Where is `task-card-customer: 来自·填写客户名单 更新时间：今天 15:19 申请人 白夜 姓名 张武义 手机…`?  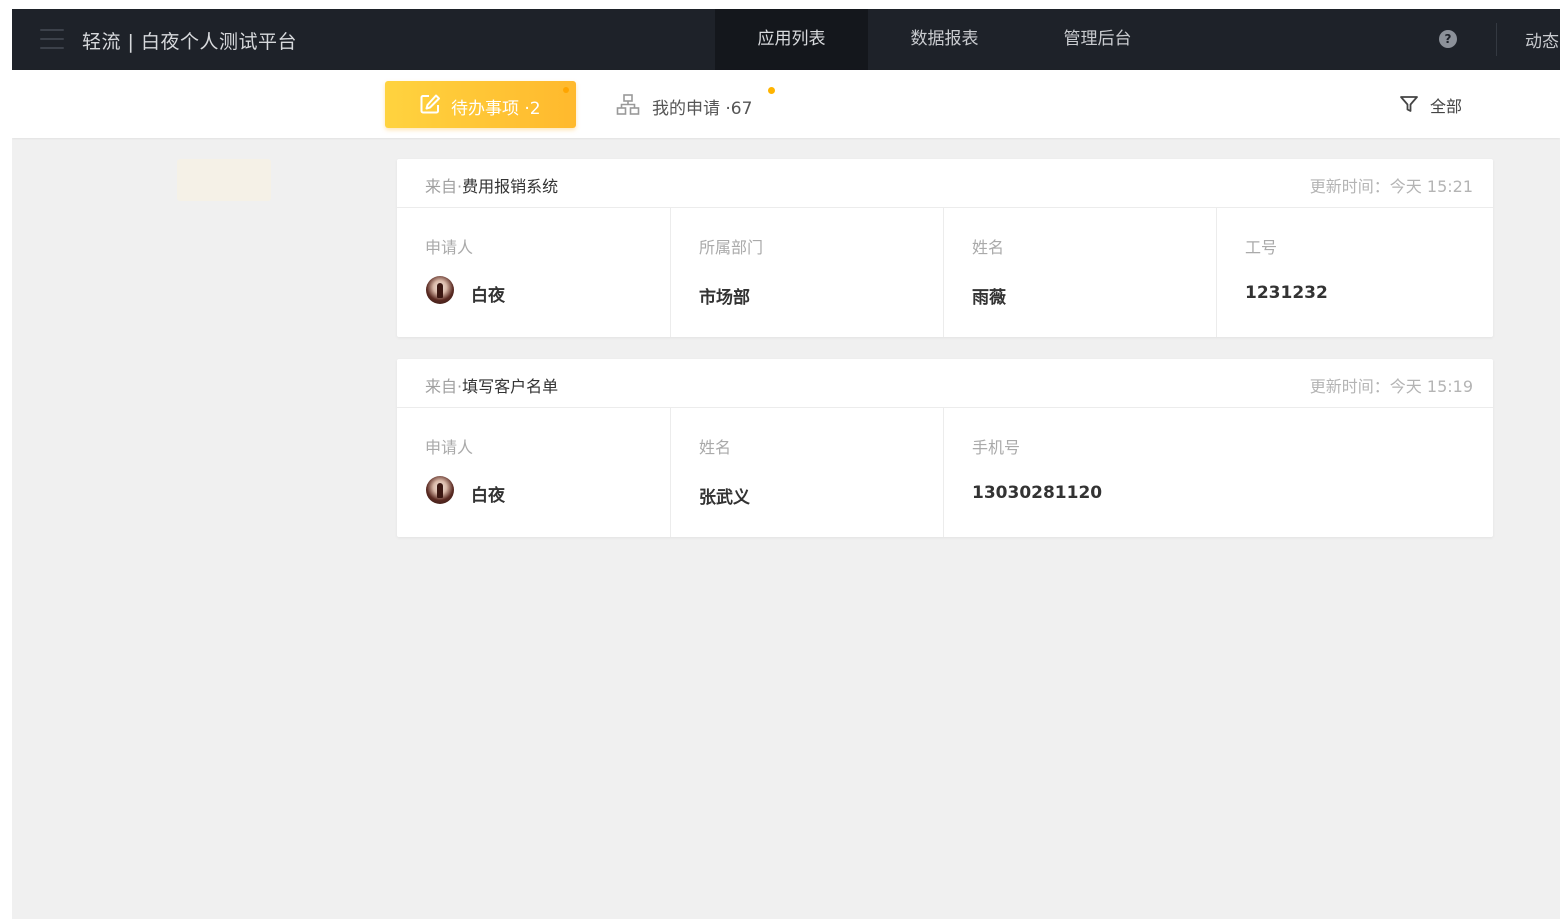 task-card-customer: 来自·填写客户名单 更新时间：今天 15:19 申请人 白夜 姓名 张武义 手机… is located at coordinates (945, 448).